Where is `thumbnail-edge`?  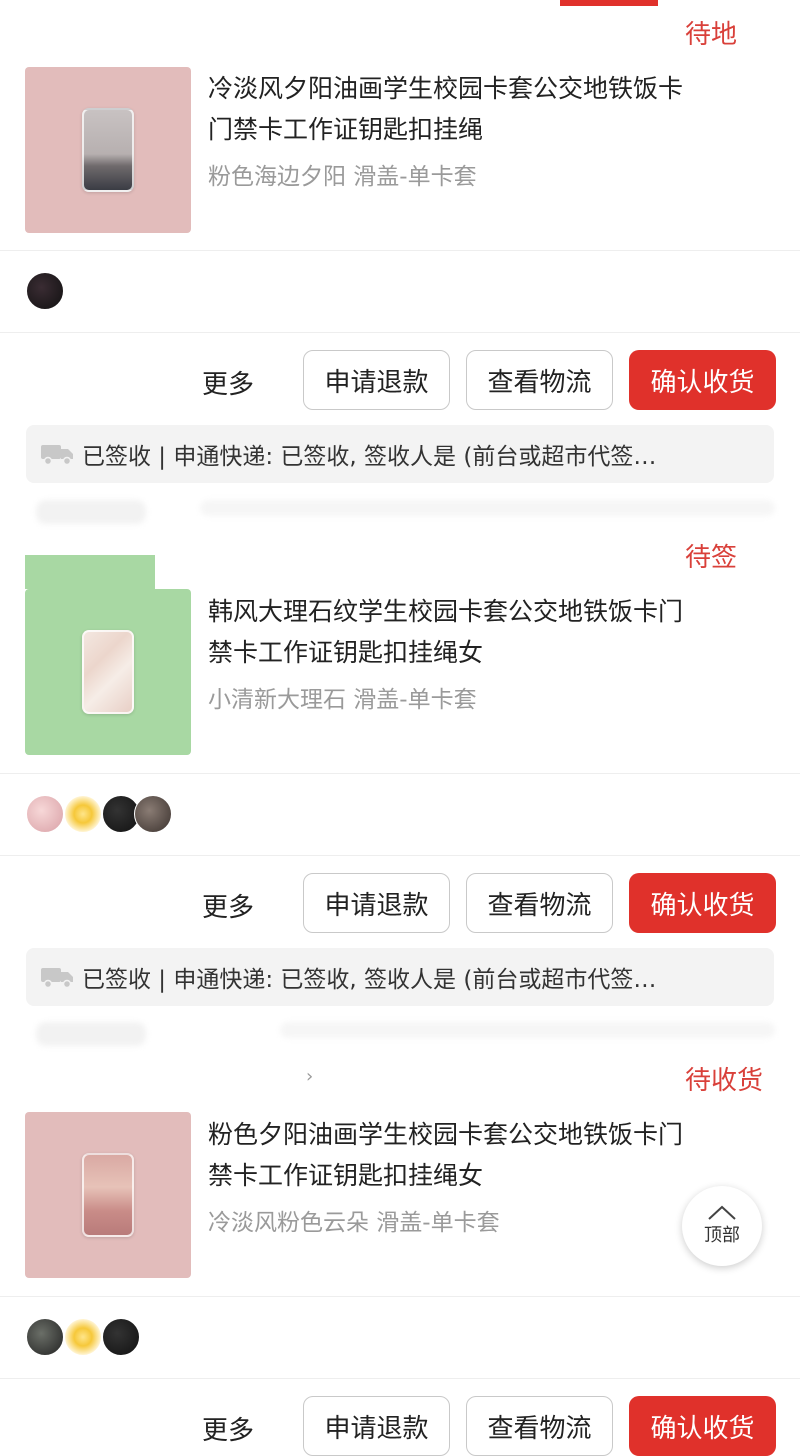 thumbnail-edge is located at coordinates (90, 572).